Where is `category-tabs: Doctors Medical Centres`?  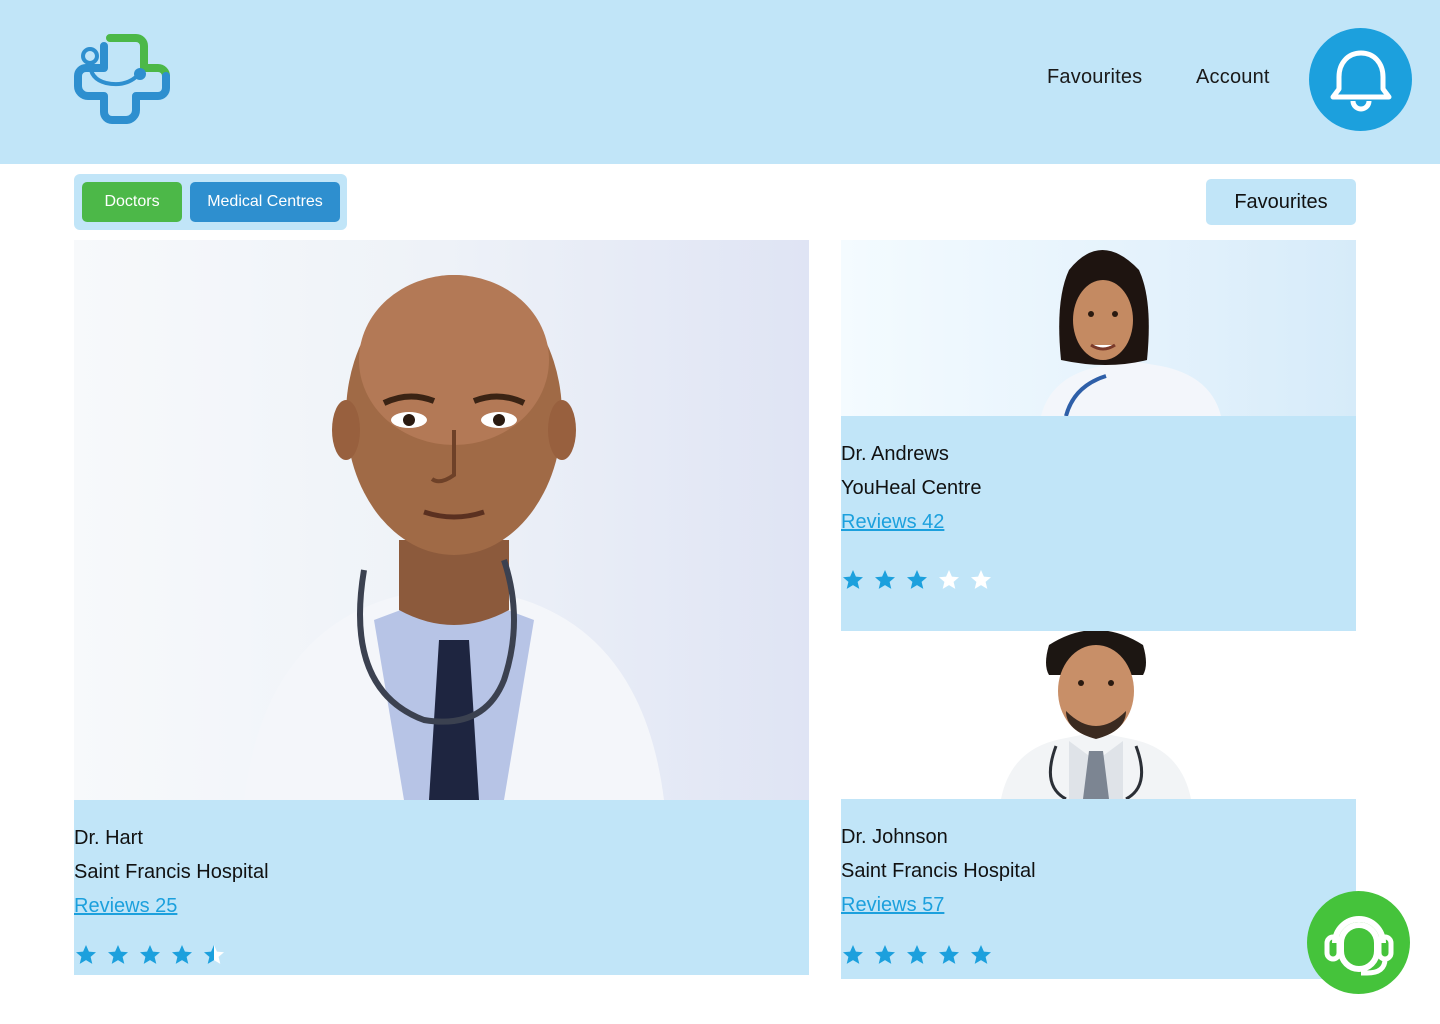 category-tabs: Doctors Medical Centres is located at coordinates (210, 202).